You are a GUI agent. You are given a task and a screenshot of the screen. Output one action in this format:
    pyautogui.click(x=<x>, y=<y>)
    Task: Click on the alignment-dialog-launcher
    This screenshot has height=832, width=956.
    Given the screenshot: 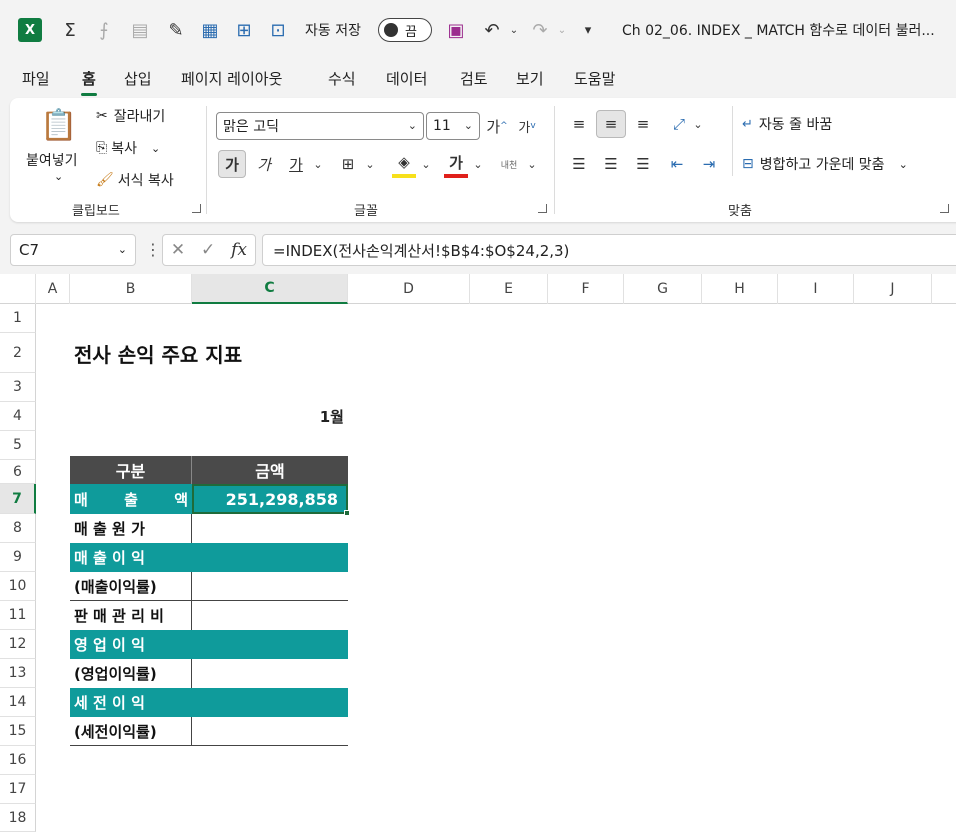 What is the action you would take?
    pyautogui.click(x=944, y=208)
    